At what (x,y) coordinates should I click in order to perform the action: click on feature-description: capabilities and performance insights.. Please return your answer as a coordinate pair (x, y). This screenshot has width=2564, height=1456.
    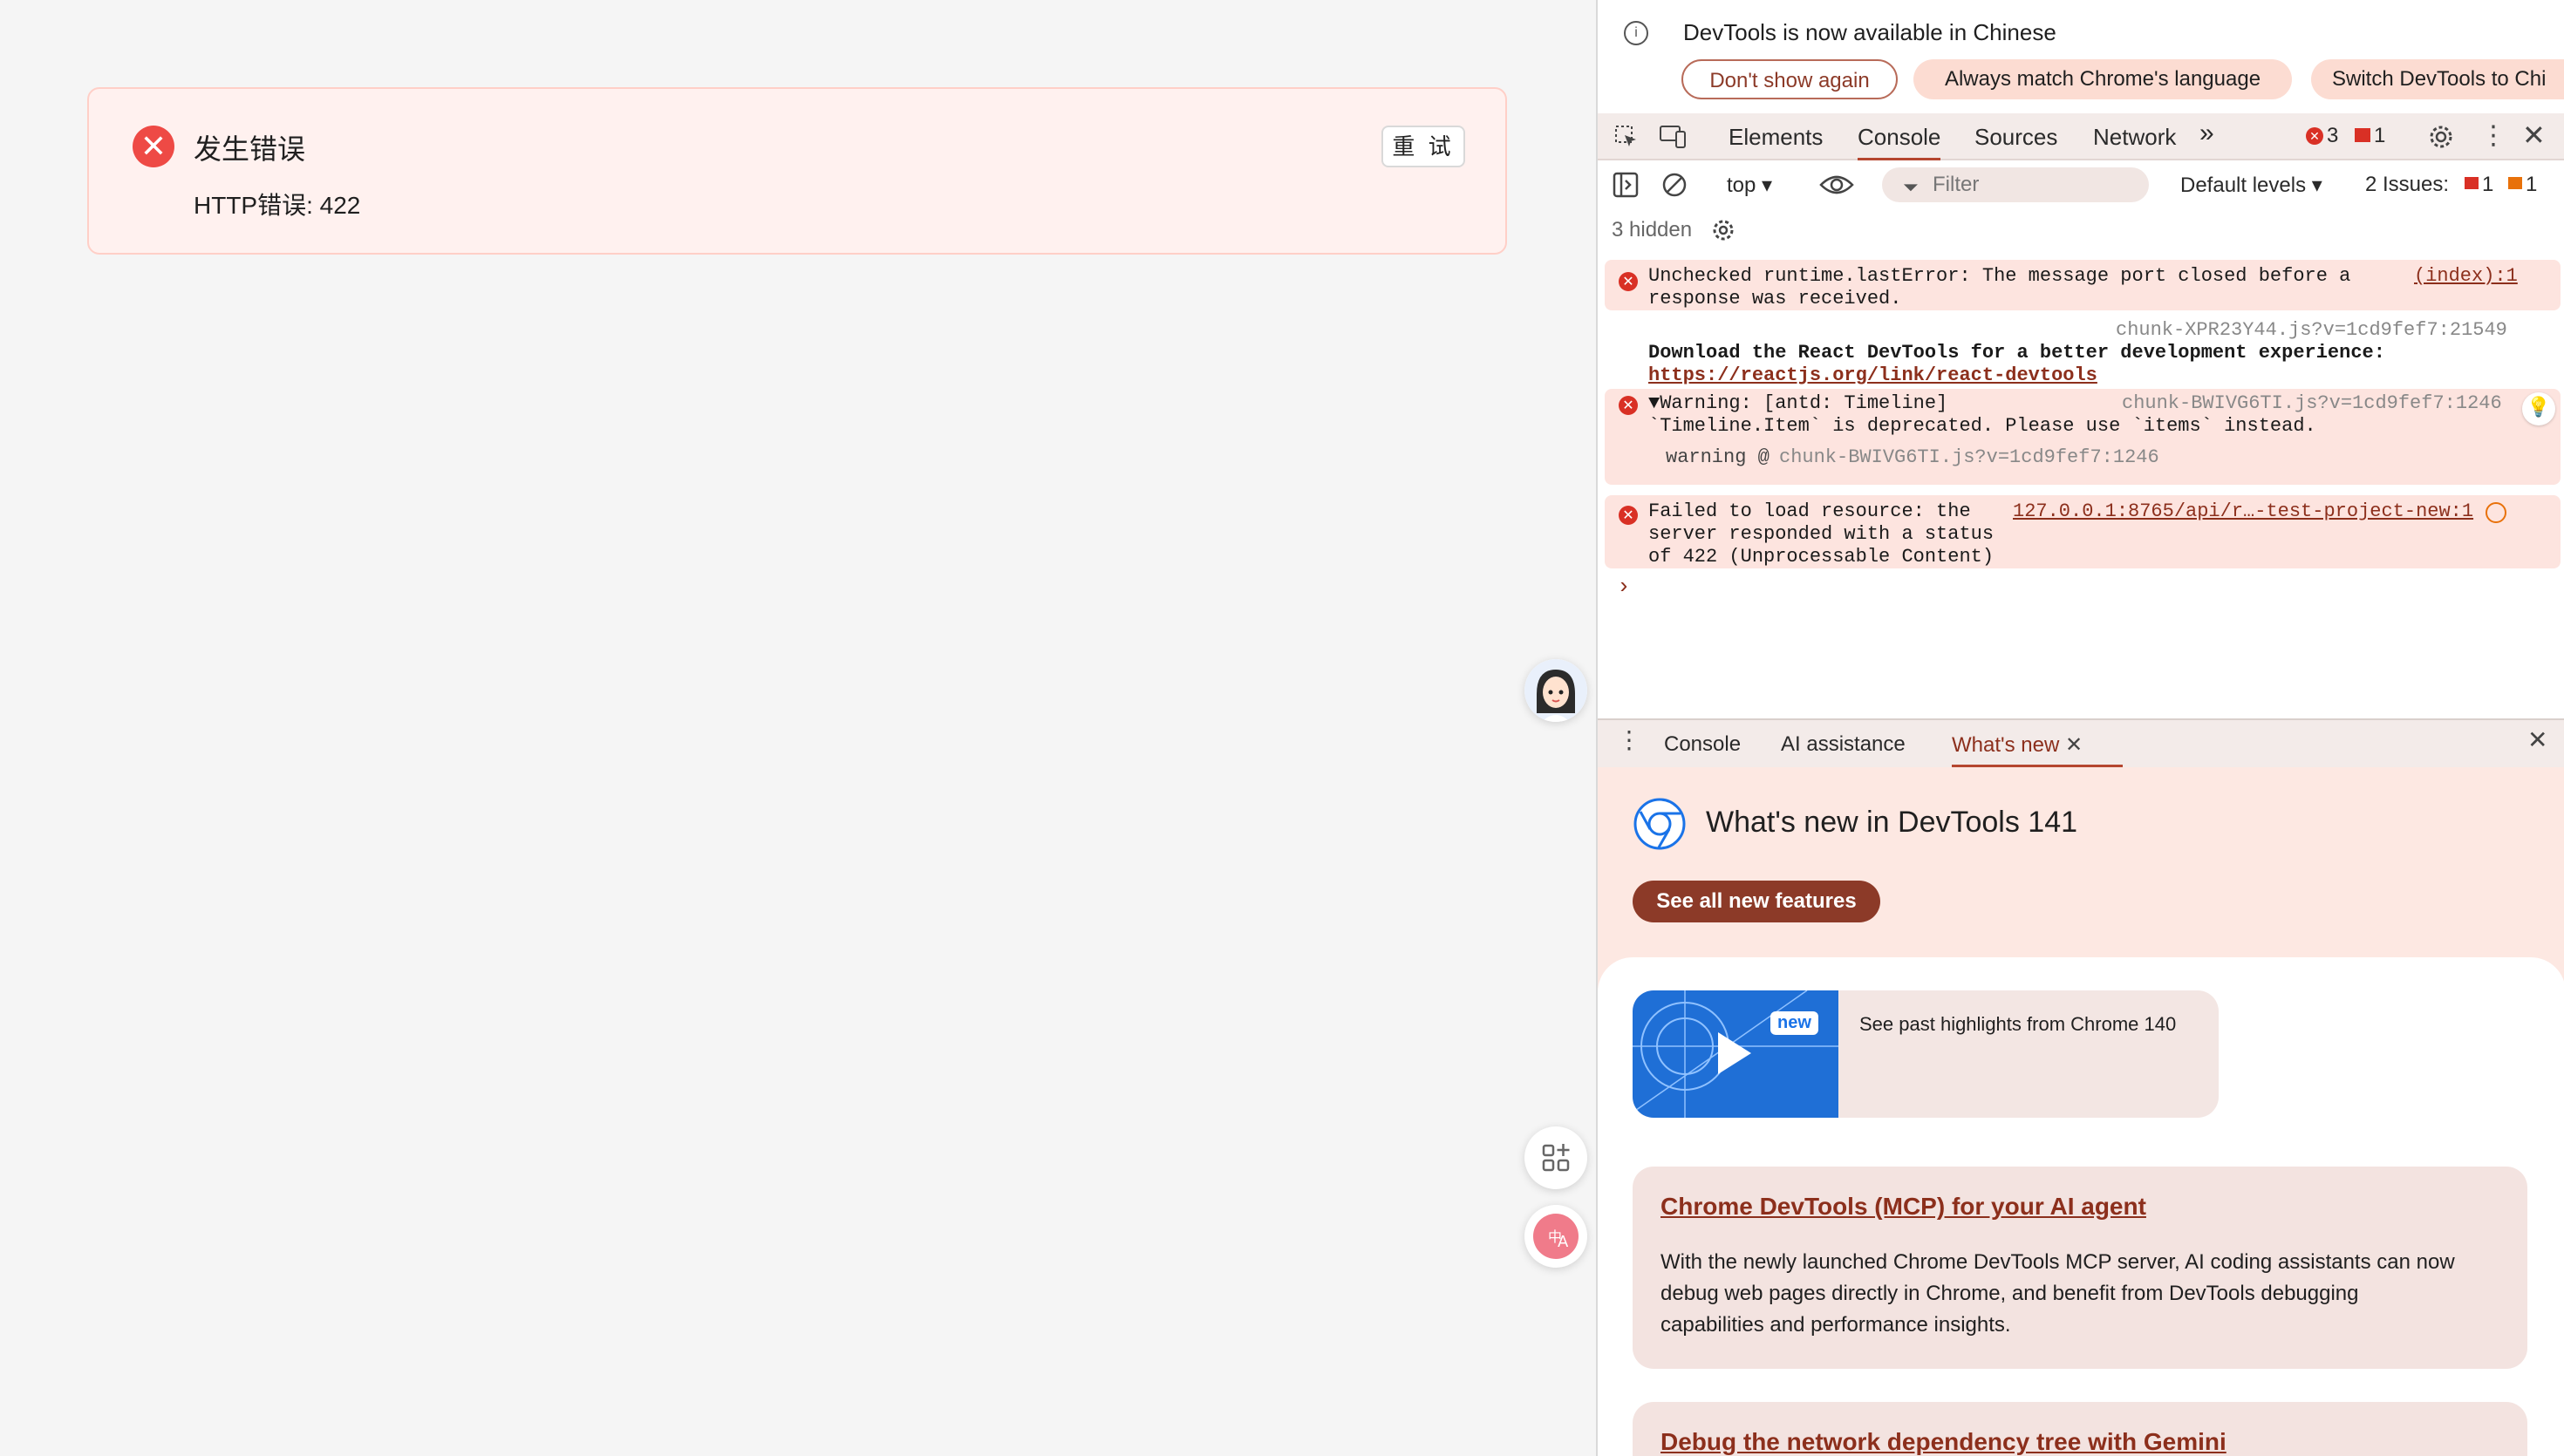
    Looking at the image, I should click on (1835, 1325).